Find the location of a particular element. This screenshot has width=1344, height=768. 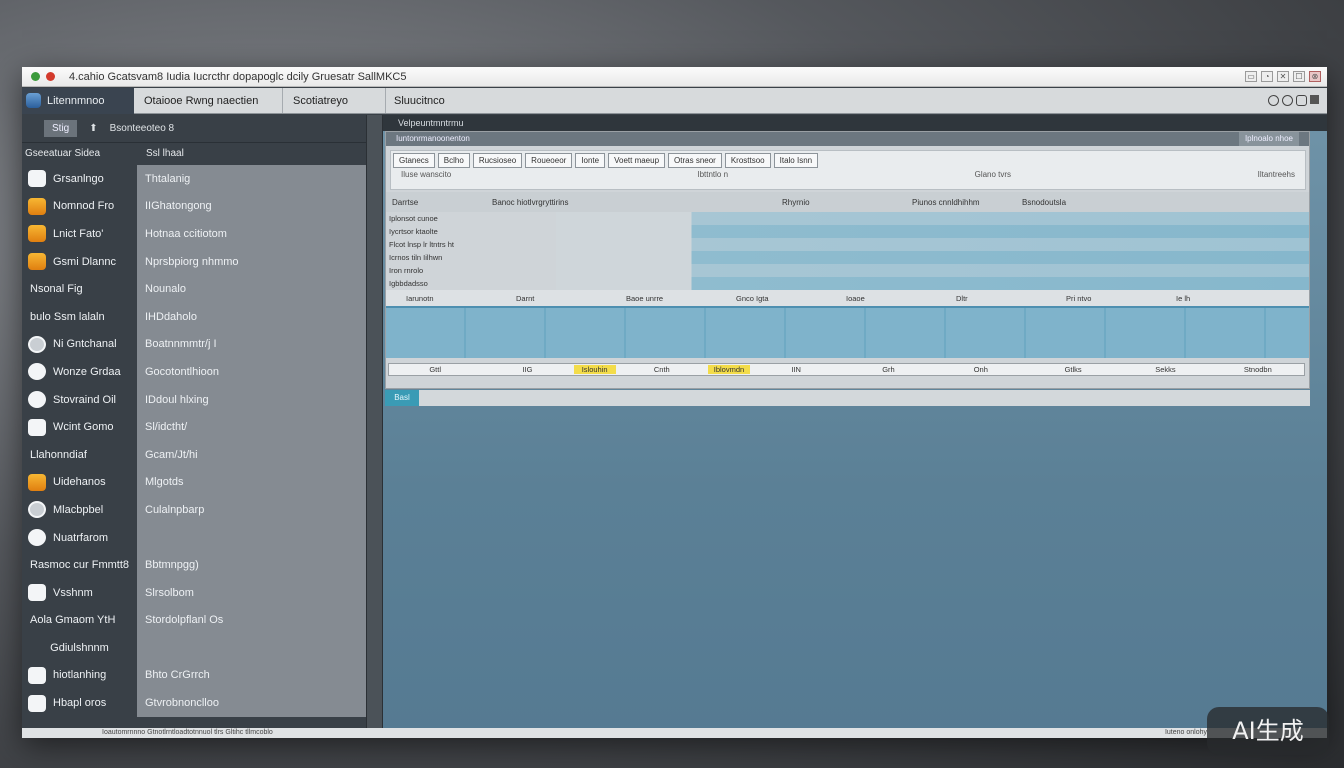

sidebar-item: Nsonal Fig Nounalo is located at coordinates (194, 289).